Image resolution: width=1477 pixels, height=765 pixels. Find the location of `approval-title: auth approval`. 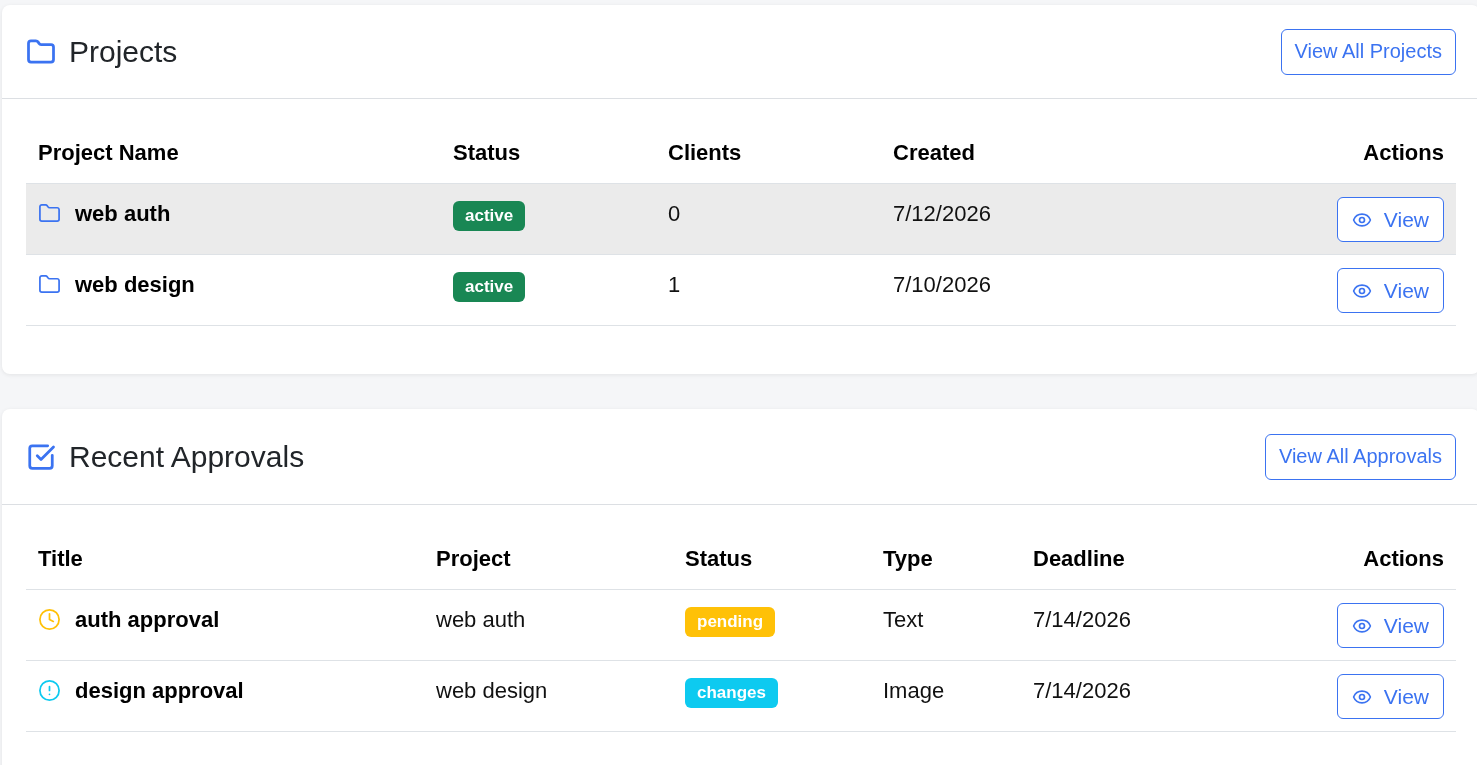

approval-title: auth approval is located at coordinates (147, 620).